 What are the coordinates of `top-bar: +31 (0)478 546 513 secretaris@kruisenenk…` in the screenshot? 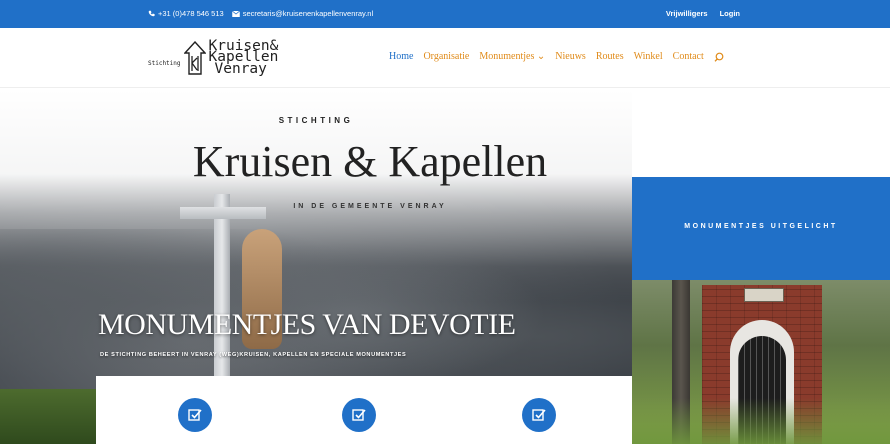 It's located at (445, 14).